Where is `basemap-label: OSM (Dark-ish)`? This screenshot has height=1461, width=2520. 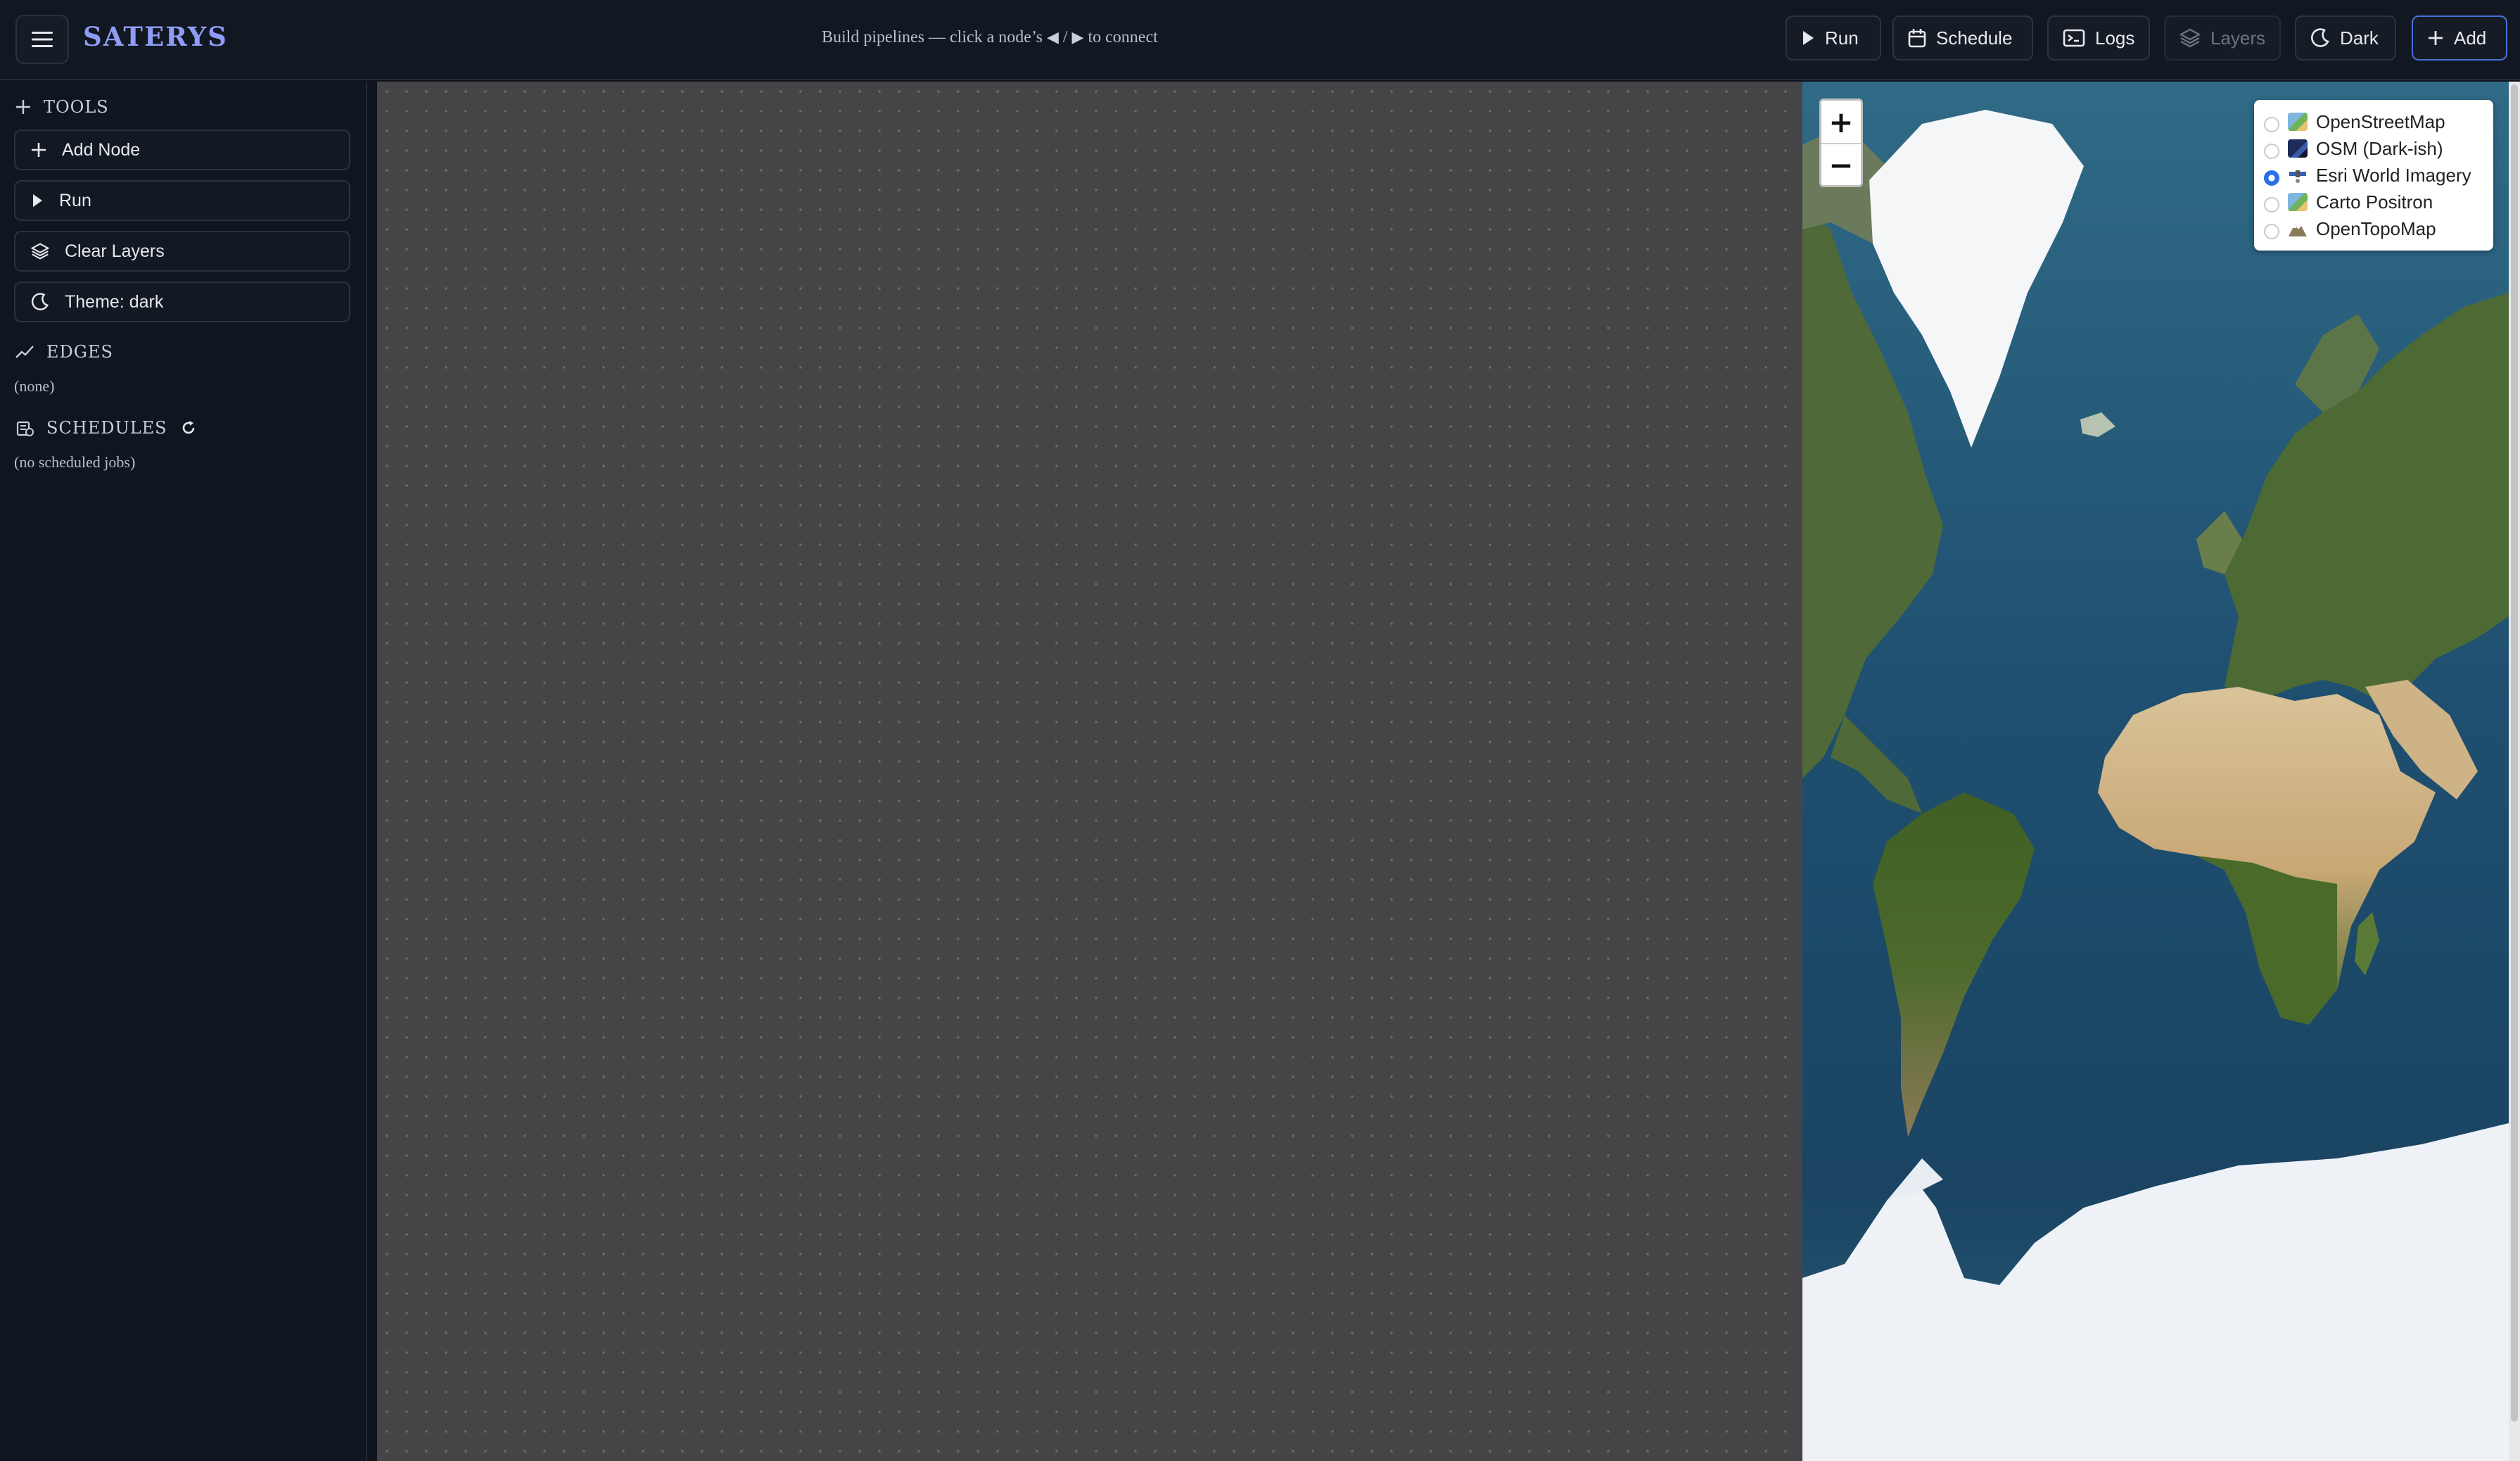
basemap-label: OSM (Dark-ish) is located at coordinates (2380, 148).